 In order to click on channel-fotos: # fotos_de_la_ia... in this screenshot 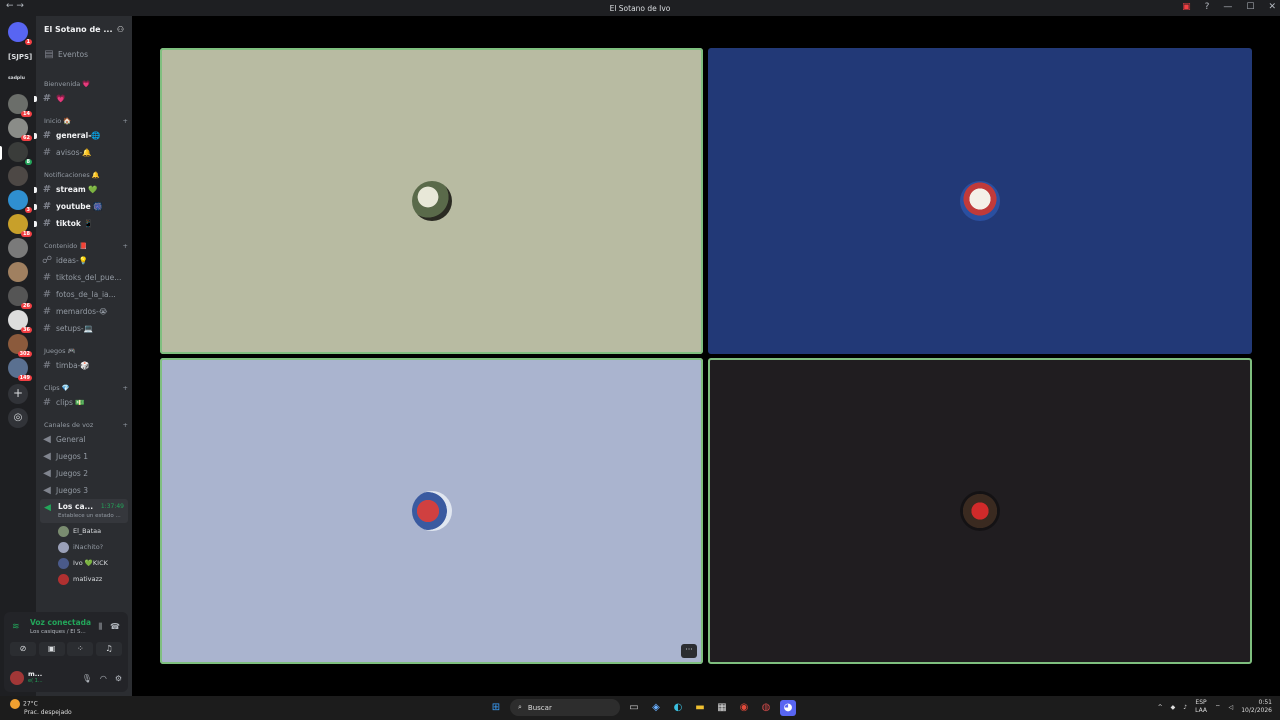, I will do `click(84, 294)`.